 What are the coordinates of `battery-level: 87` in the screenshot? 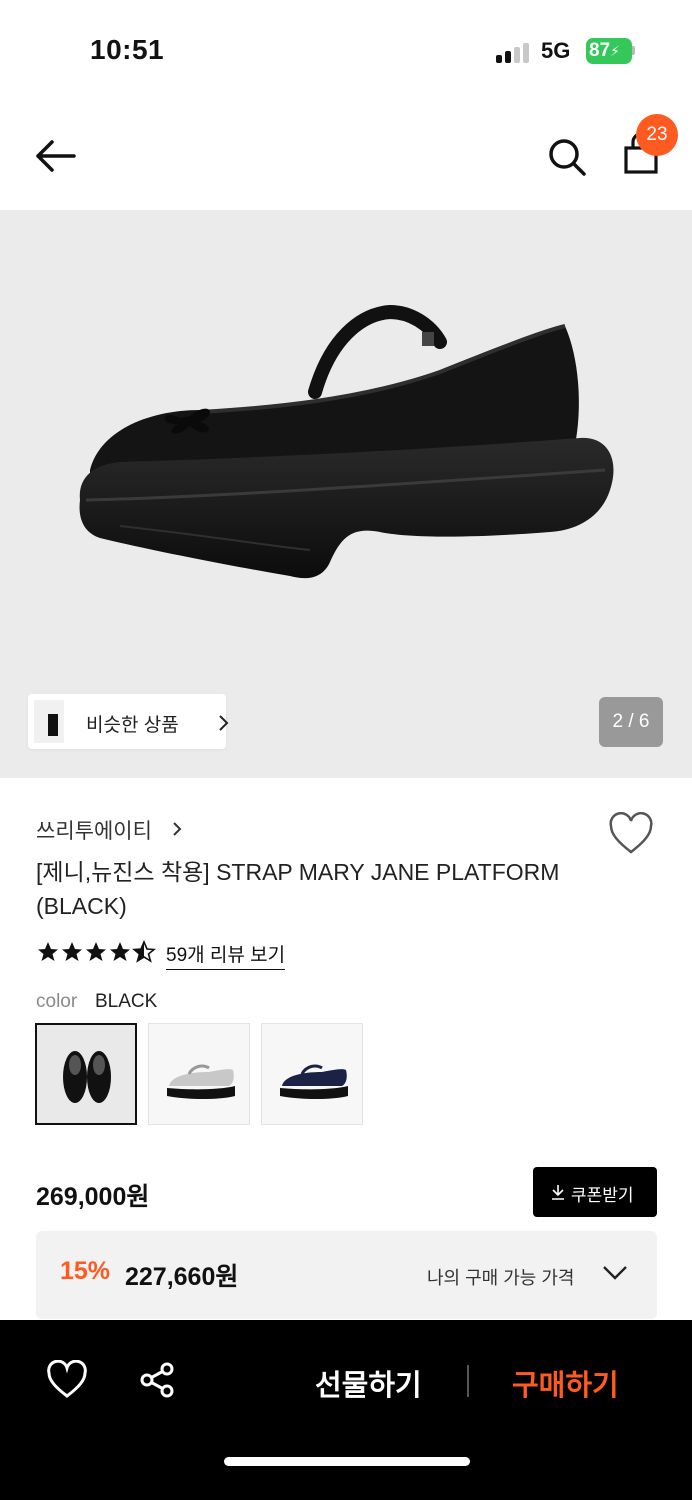 It's located at (600, 50).